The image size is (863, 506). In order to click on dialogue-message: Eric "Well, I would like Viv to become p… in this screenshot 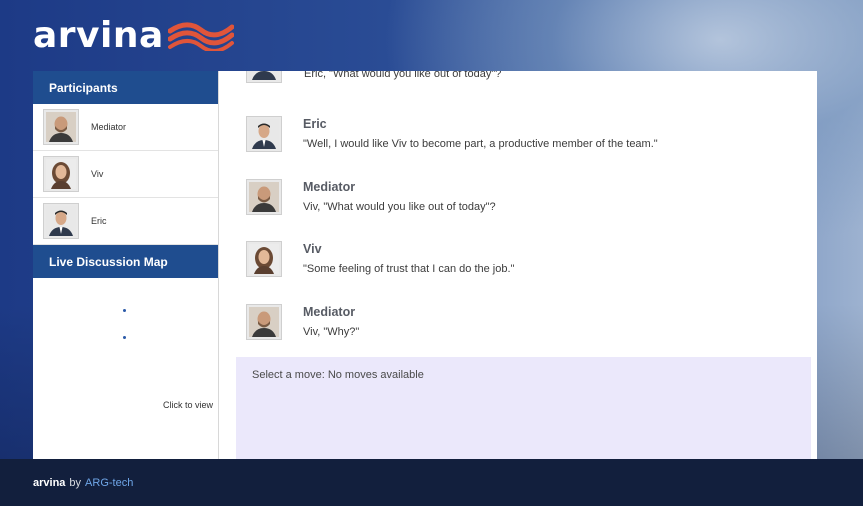, I will do `click(452, 134)`.